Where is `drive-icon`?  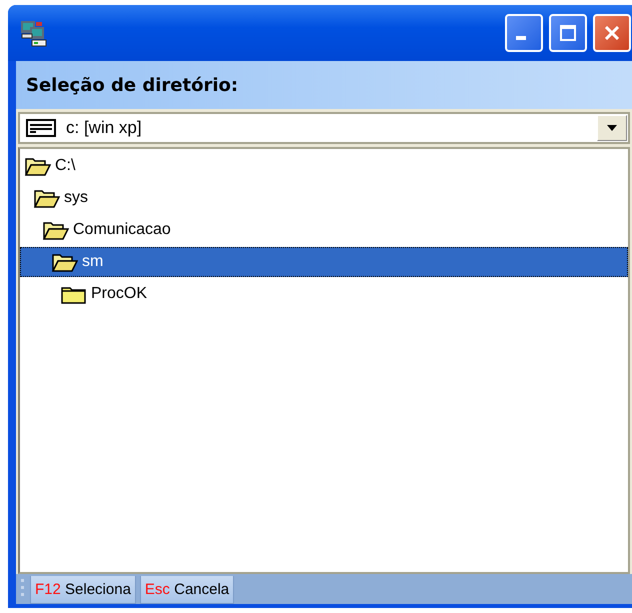
drive-icon is located at coordinates (41, 128).